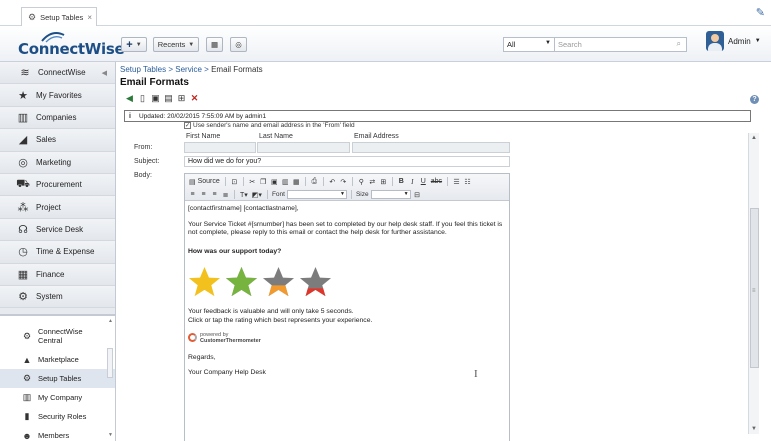 The width and height of the screenshot is (771, 441). Describe the element at coordinates (257, 195) in the screenshot. I see `background-color-icon: ◩▾` at that location.